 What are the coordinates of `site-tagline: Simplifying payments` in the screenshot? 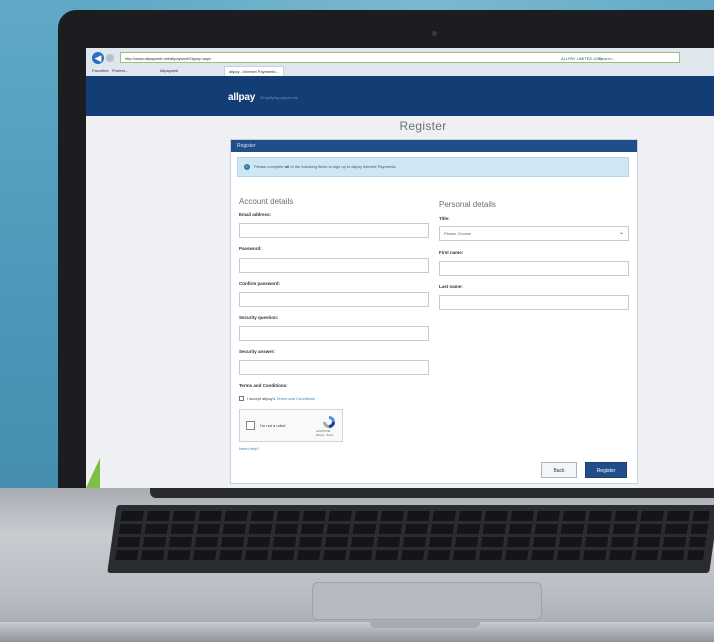 It's located at (279, 97).